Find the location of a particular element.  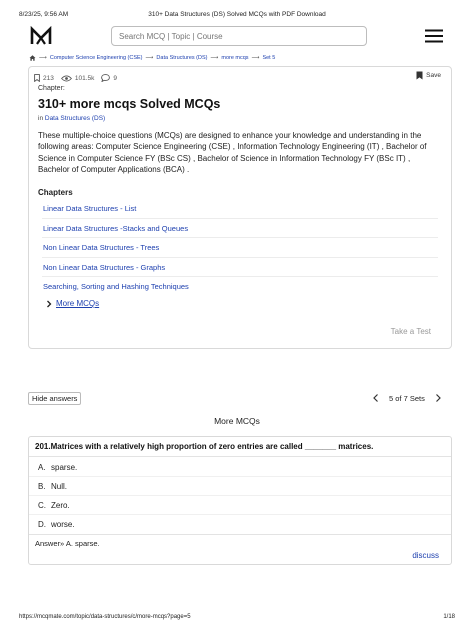

home-icon is located at coordinates (32, 58).